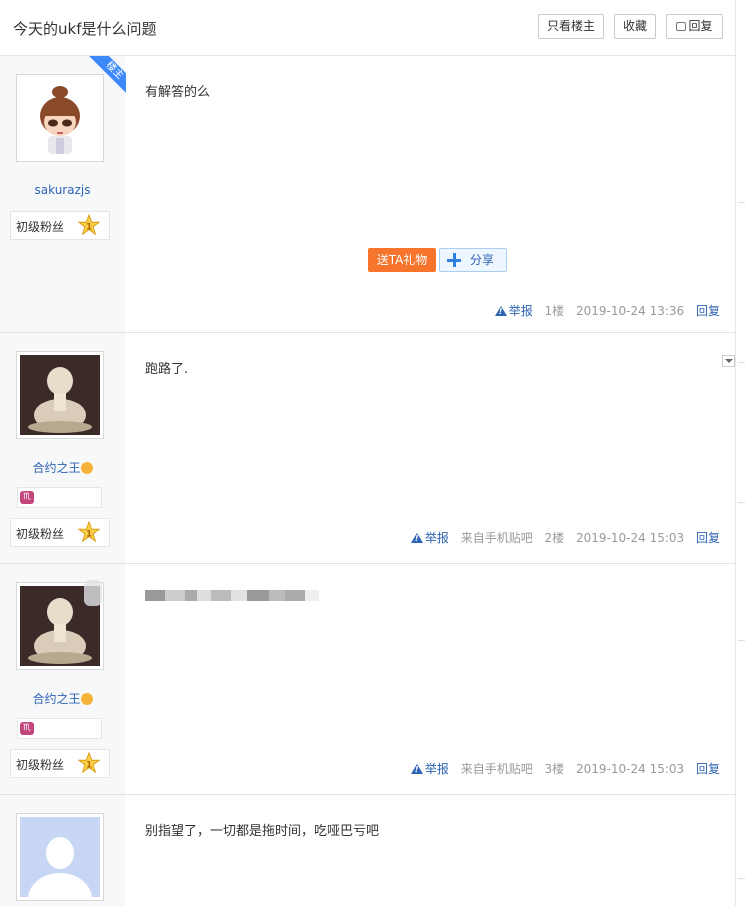 The width and height of the screenshot is (745, 906). I want to click on favorite-button: 收藏, so click(635, 26).